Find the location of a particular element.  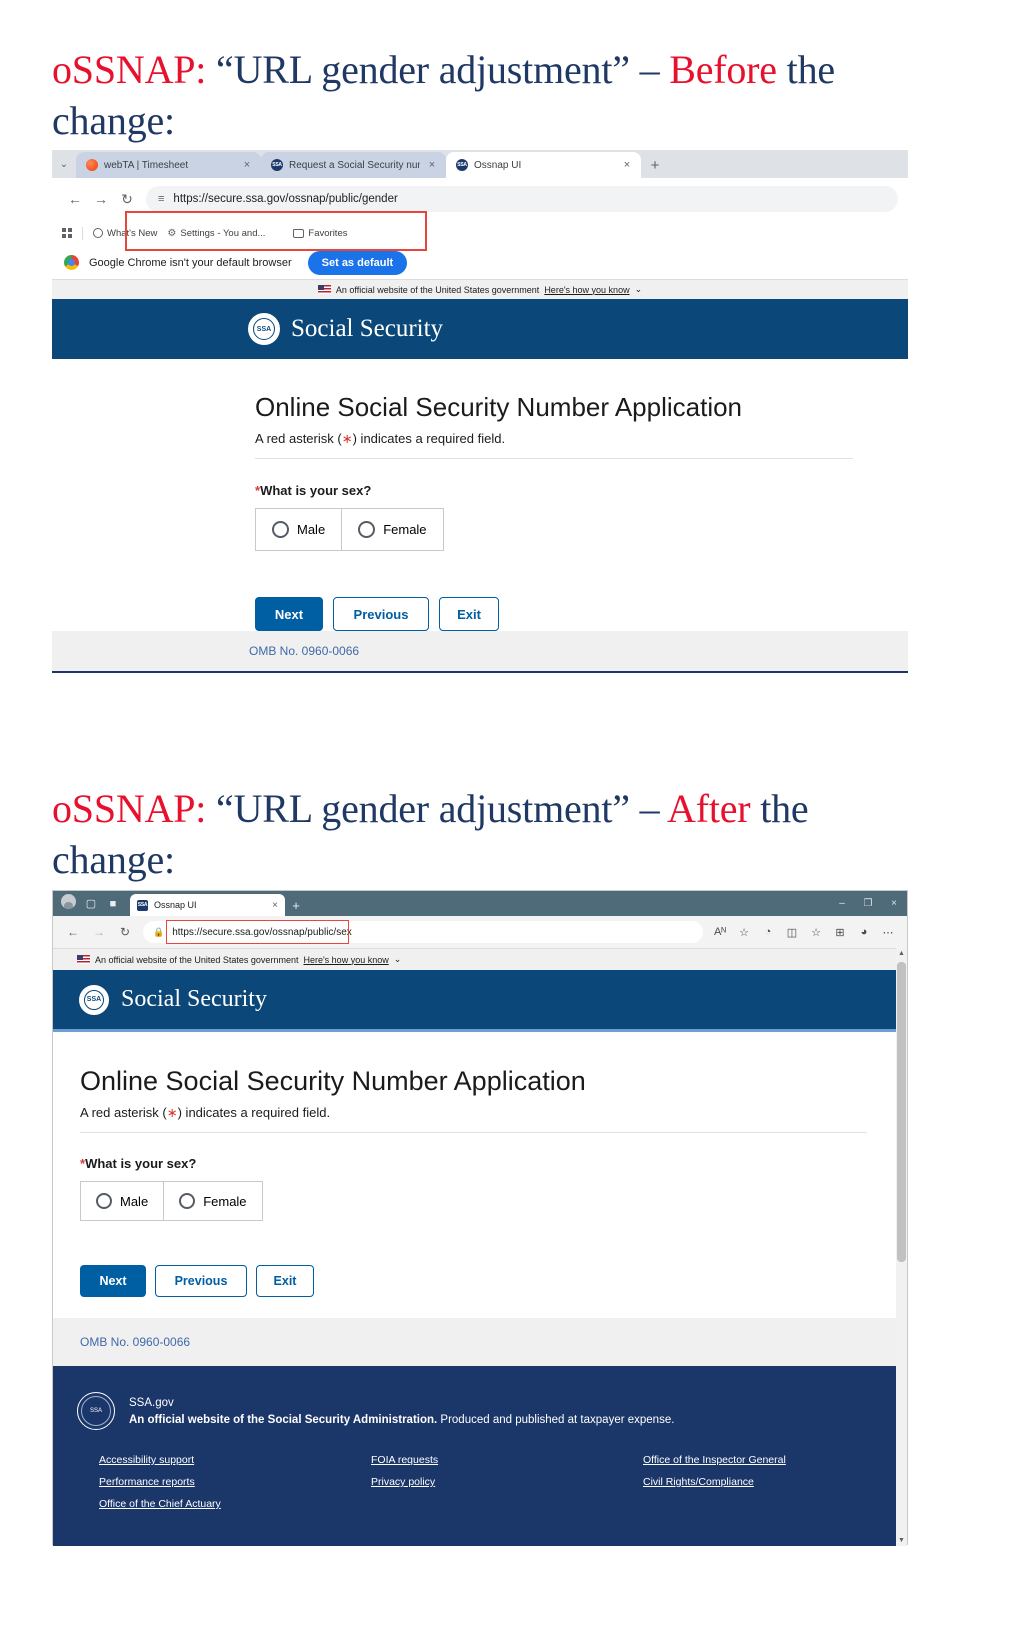

favorite-star-icon: ☆ is located at coordinates (744, 932).